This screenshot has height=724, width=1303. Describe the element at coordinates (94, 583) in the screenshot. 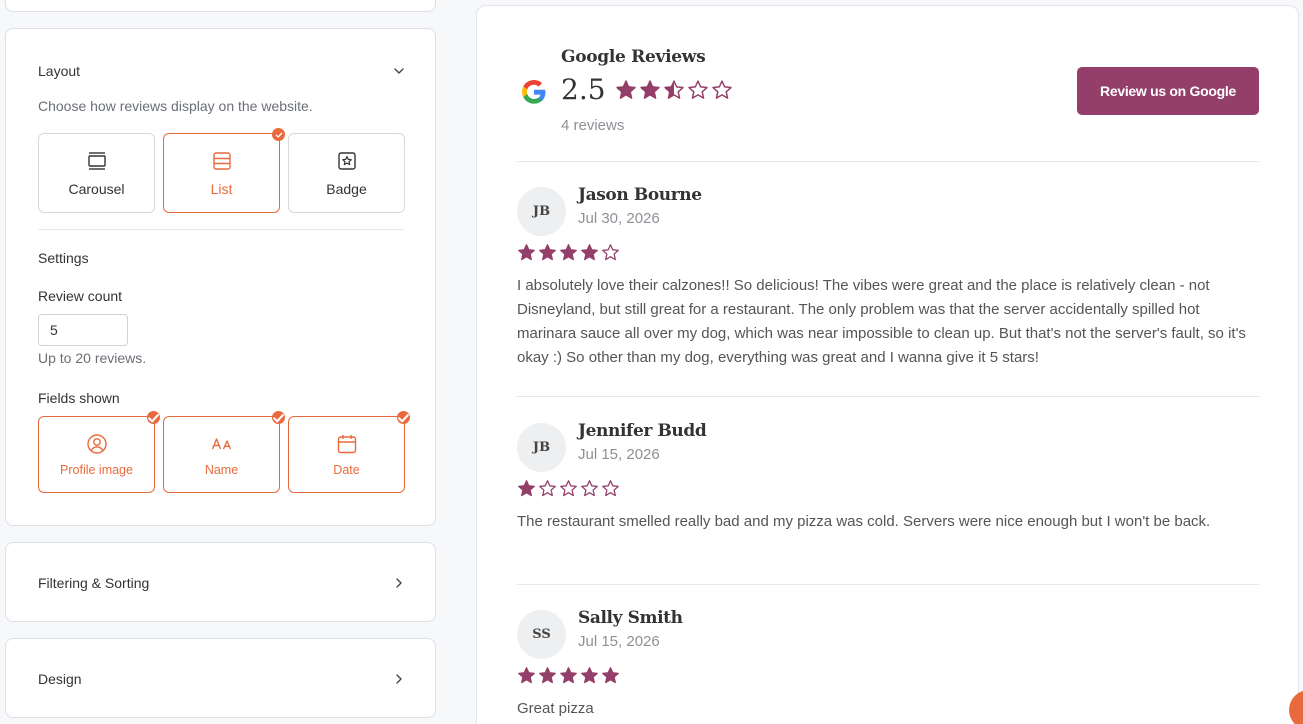

I see `filtering-section-title: Filtering & Sorting` at that location.